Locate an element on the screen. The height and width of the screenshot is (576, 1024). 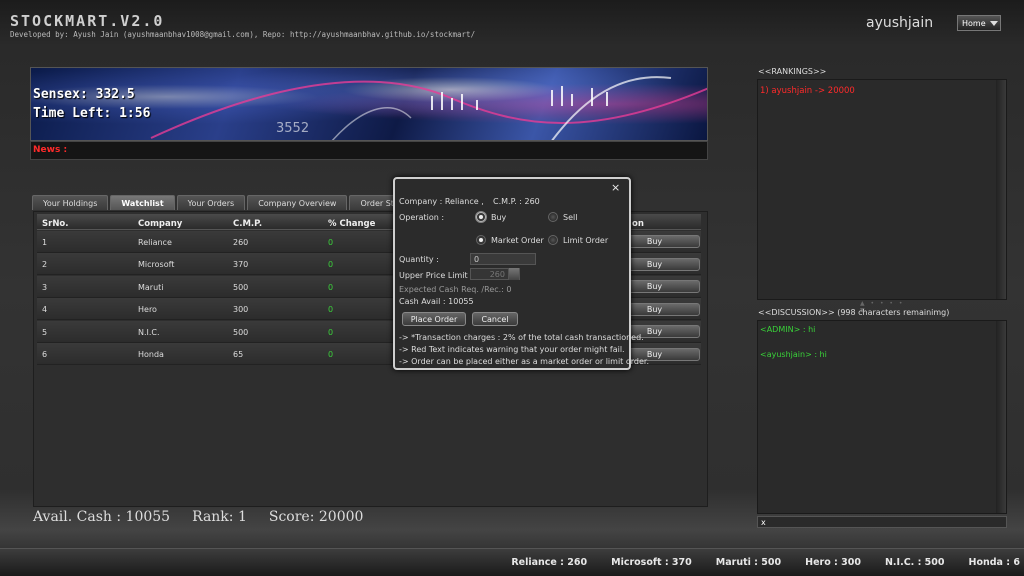
row-cmp: 65 is located at coordinates (238, 354).